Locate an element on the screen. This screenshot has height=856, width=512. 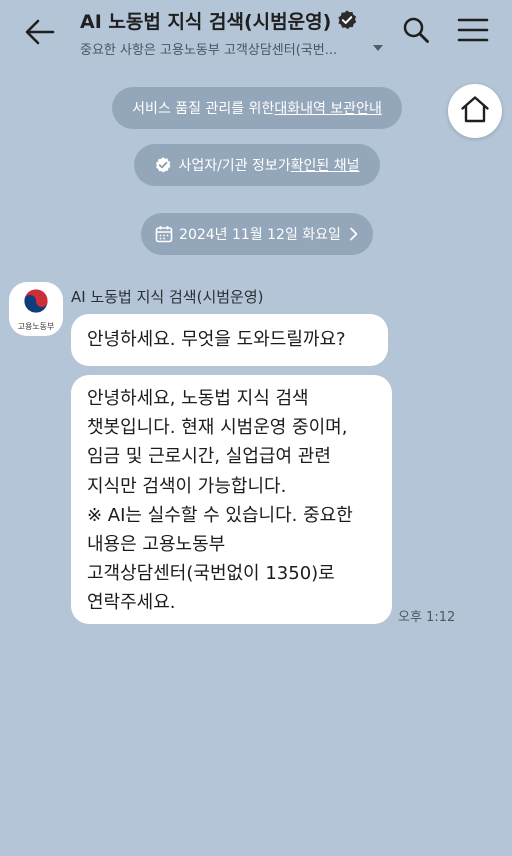
chevron-right-icon is located at coordinates (354, 234).